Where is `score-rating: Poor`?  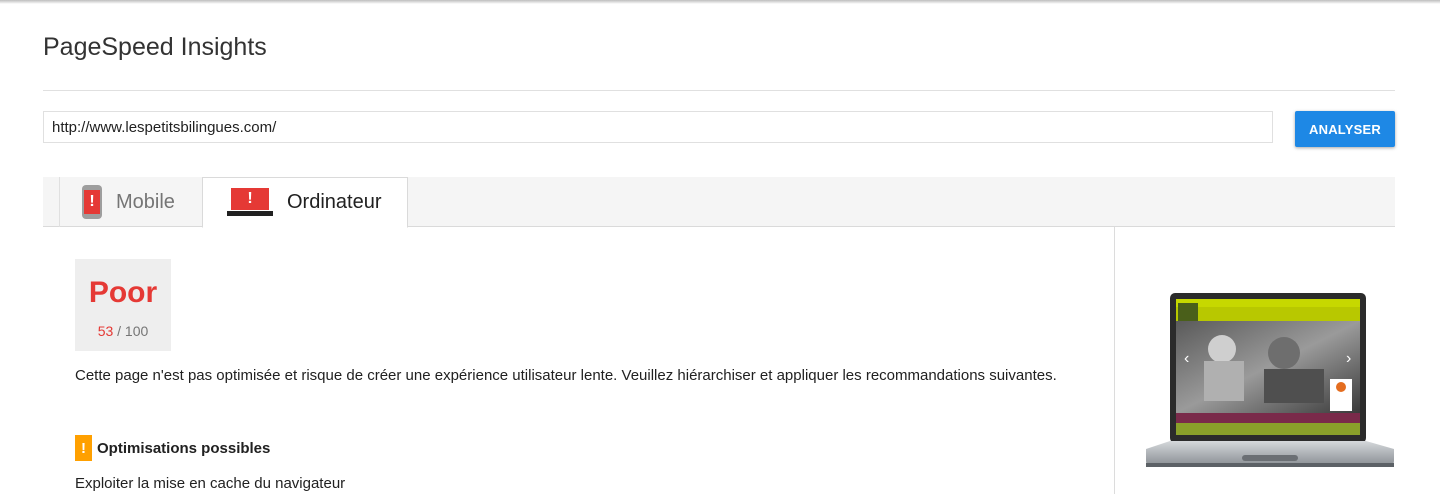 score-rating: Poor is located at coordinates (123, 292).